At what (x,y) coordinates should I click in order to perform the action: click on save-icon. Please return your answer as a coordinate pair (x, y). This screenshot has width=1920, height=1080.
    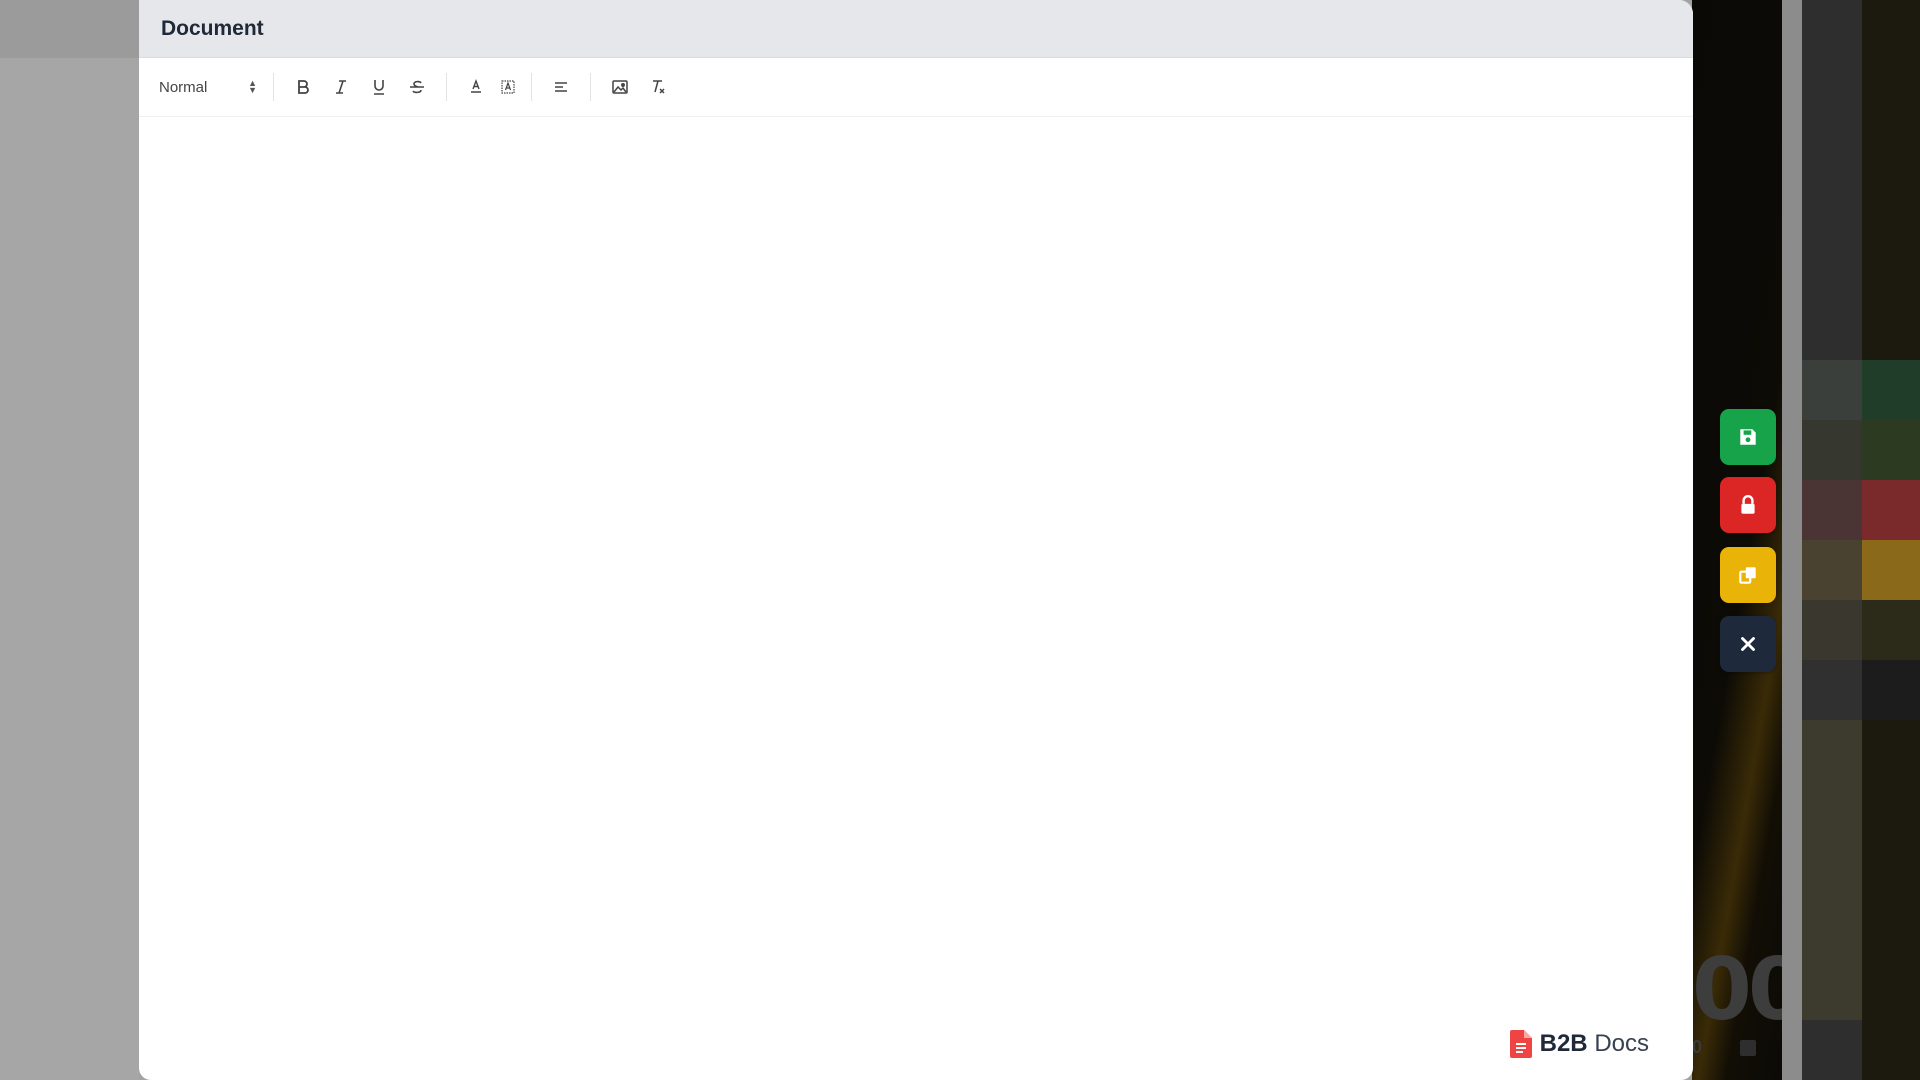
    Looking at the image, I should click on (1748, 437).